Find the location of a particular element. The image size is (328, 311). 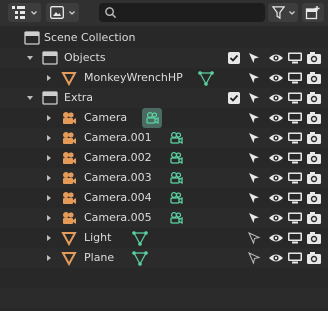

object-row-camera-001: Camera.001 is located at coordinates (164, 138).